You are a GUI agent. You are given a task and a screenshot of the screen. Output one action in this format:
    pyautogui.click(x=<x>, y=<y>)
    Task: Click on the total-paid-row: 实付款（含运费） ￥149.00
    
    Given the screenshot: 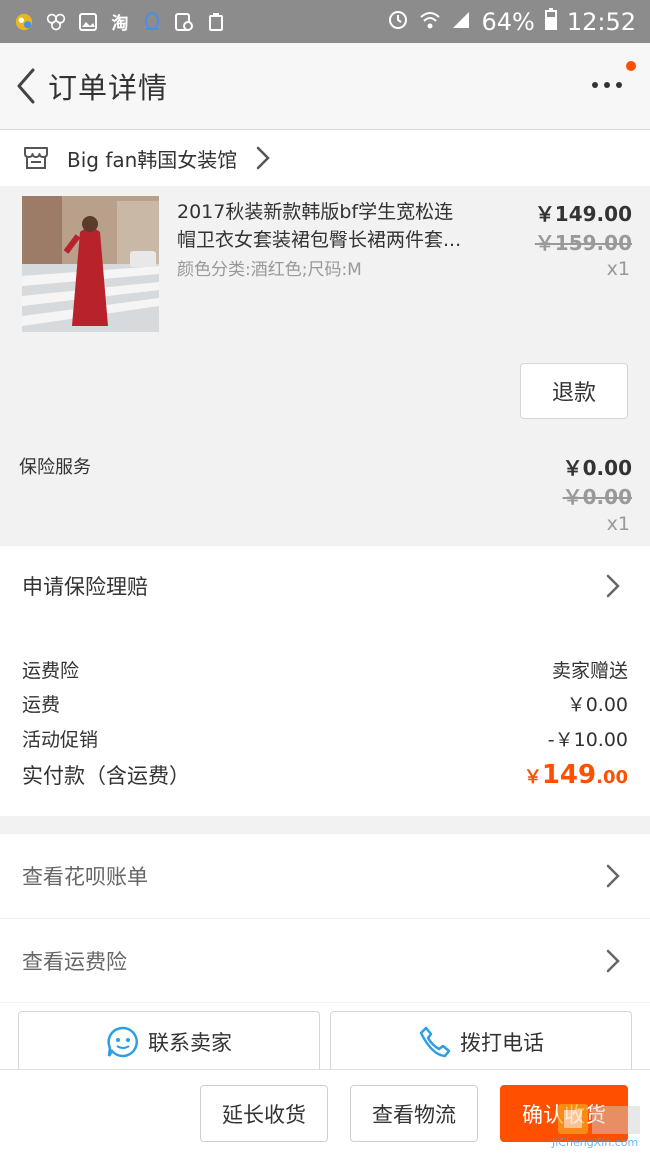 What is the action you would take?
    pyautogui.click(x=325, y=775)
    